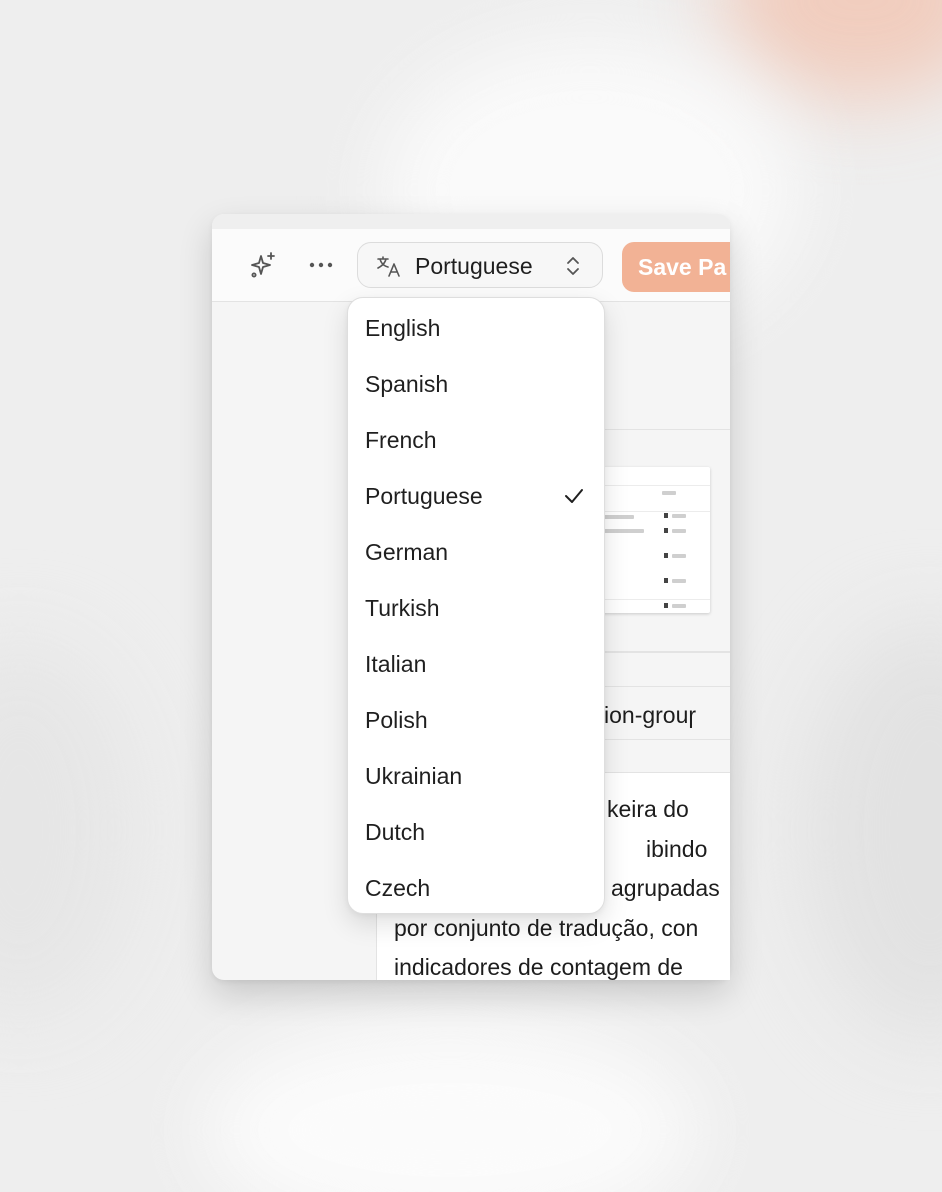 The height and width of the screenshot is (1192, 942). I want to click on language-option-label: Ukrainian, so click(414, 776).